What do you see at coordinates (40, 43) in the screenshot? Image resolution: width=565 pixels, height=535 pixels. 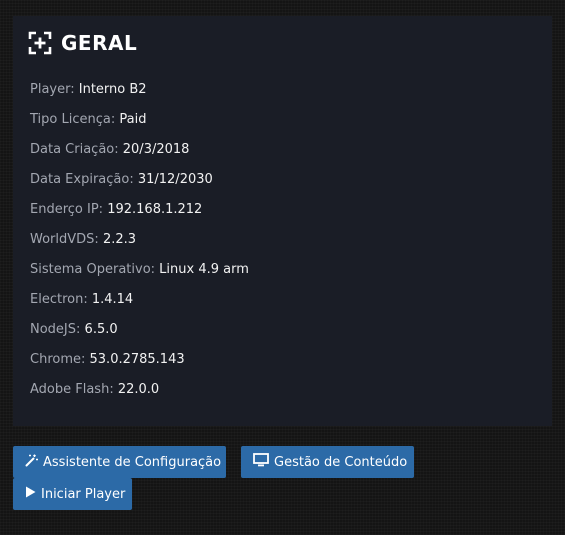 I see `expand-plus-icon` at bounding box center [40, 43].